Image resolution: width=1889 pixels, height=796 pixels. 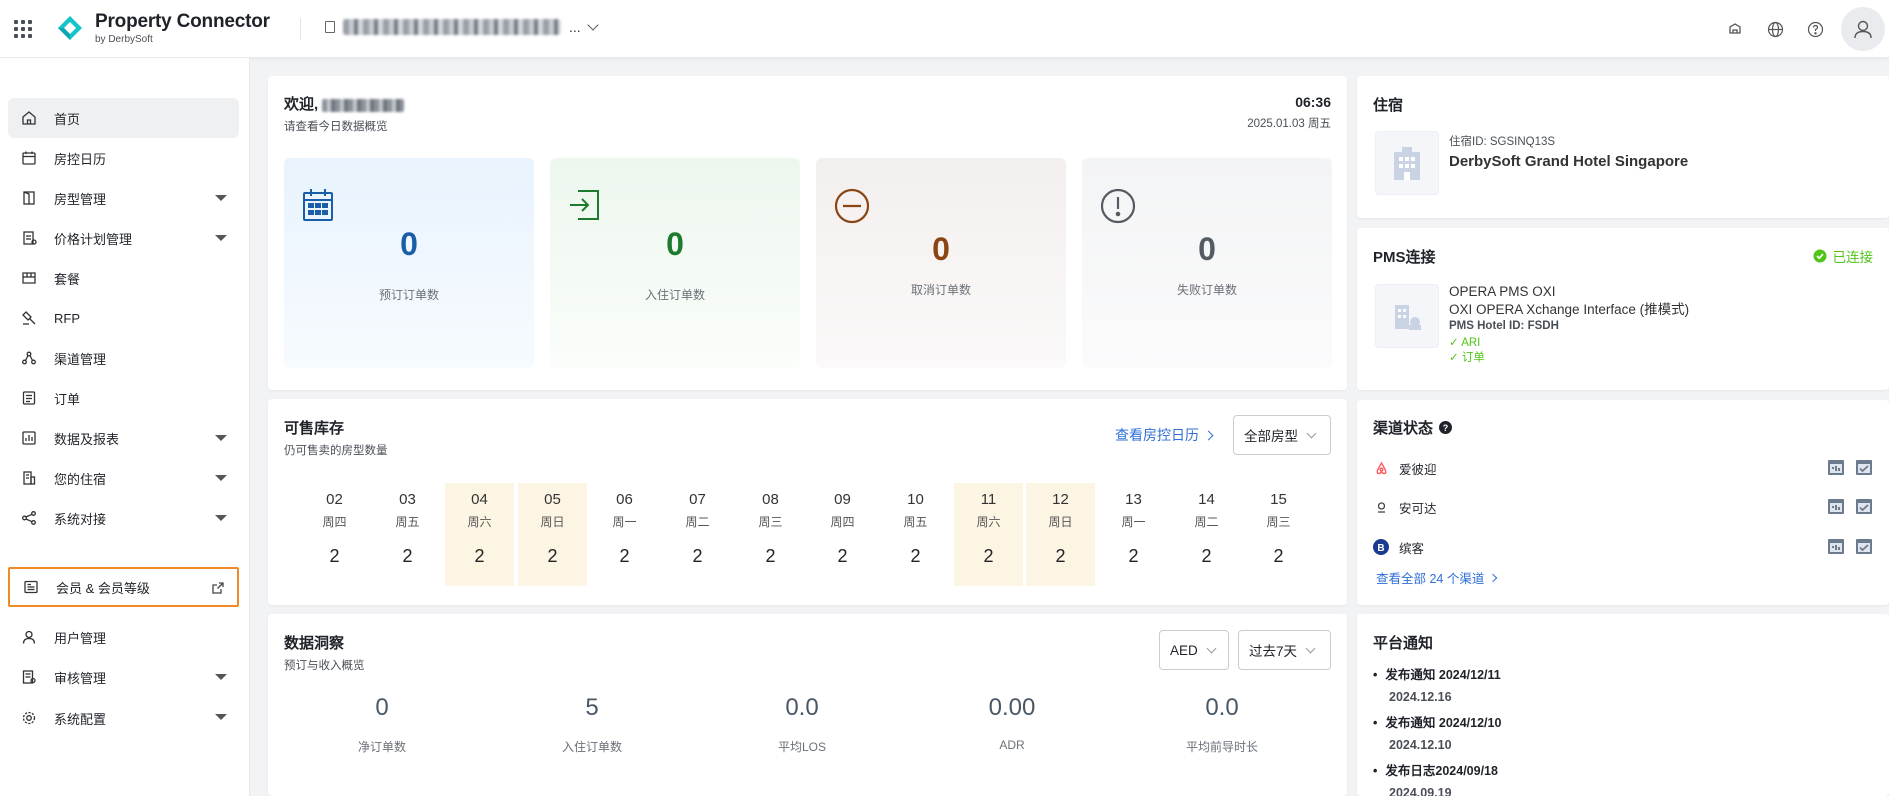 What do you see at coordinates (29, 438) in the screenshot?
I see `report-icon` at bounding box center [29, 438].